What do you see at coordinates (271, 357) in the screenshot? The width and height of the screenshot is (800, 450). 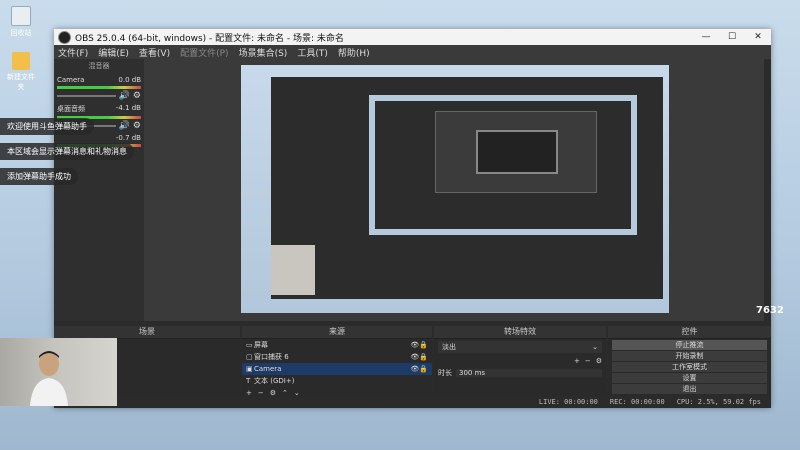 I see `source-name: 窗口捕获 6` at bounding box center [271, 357].